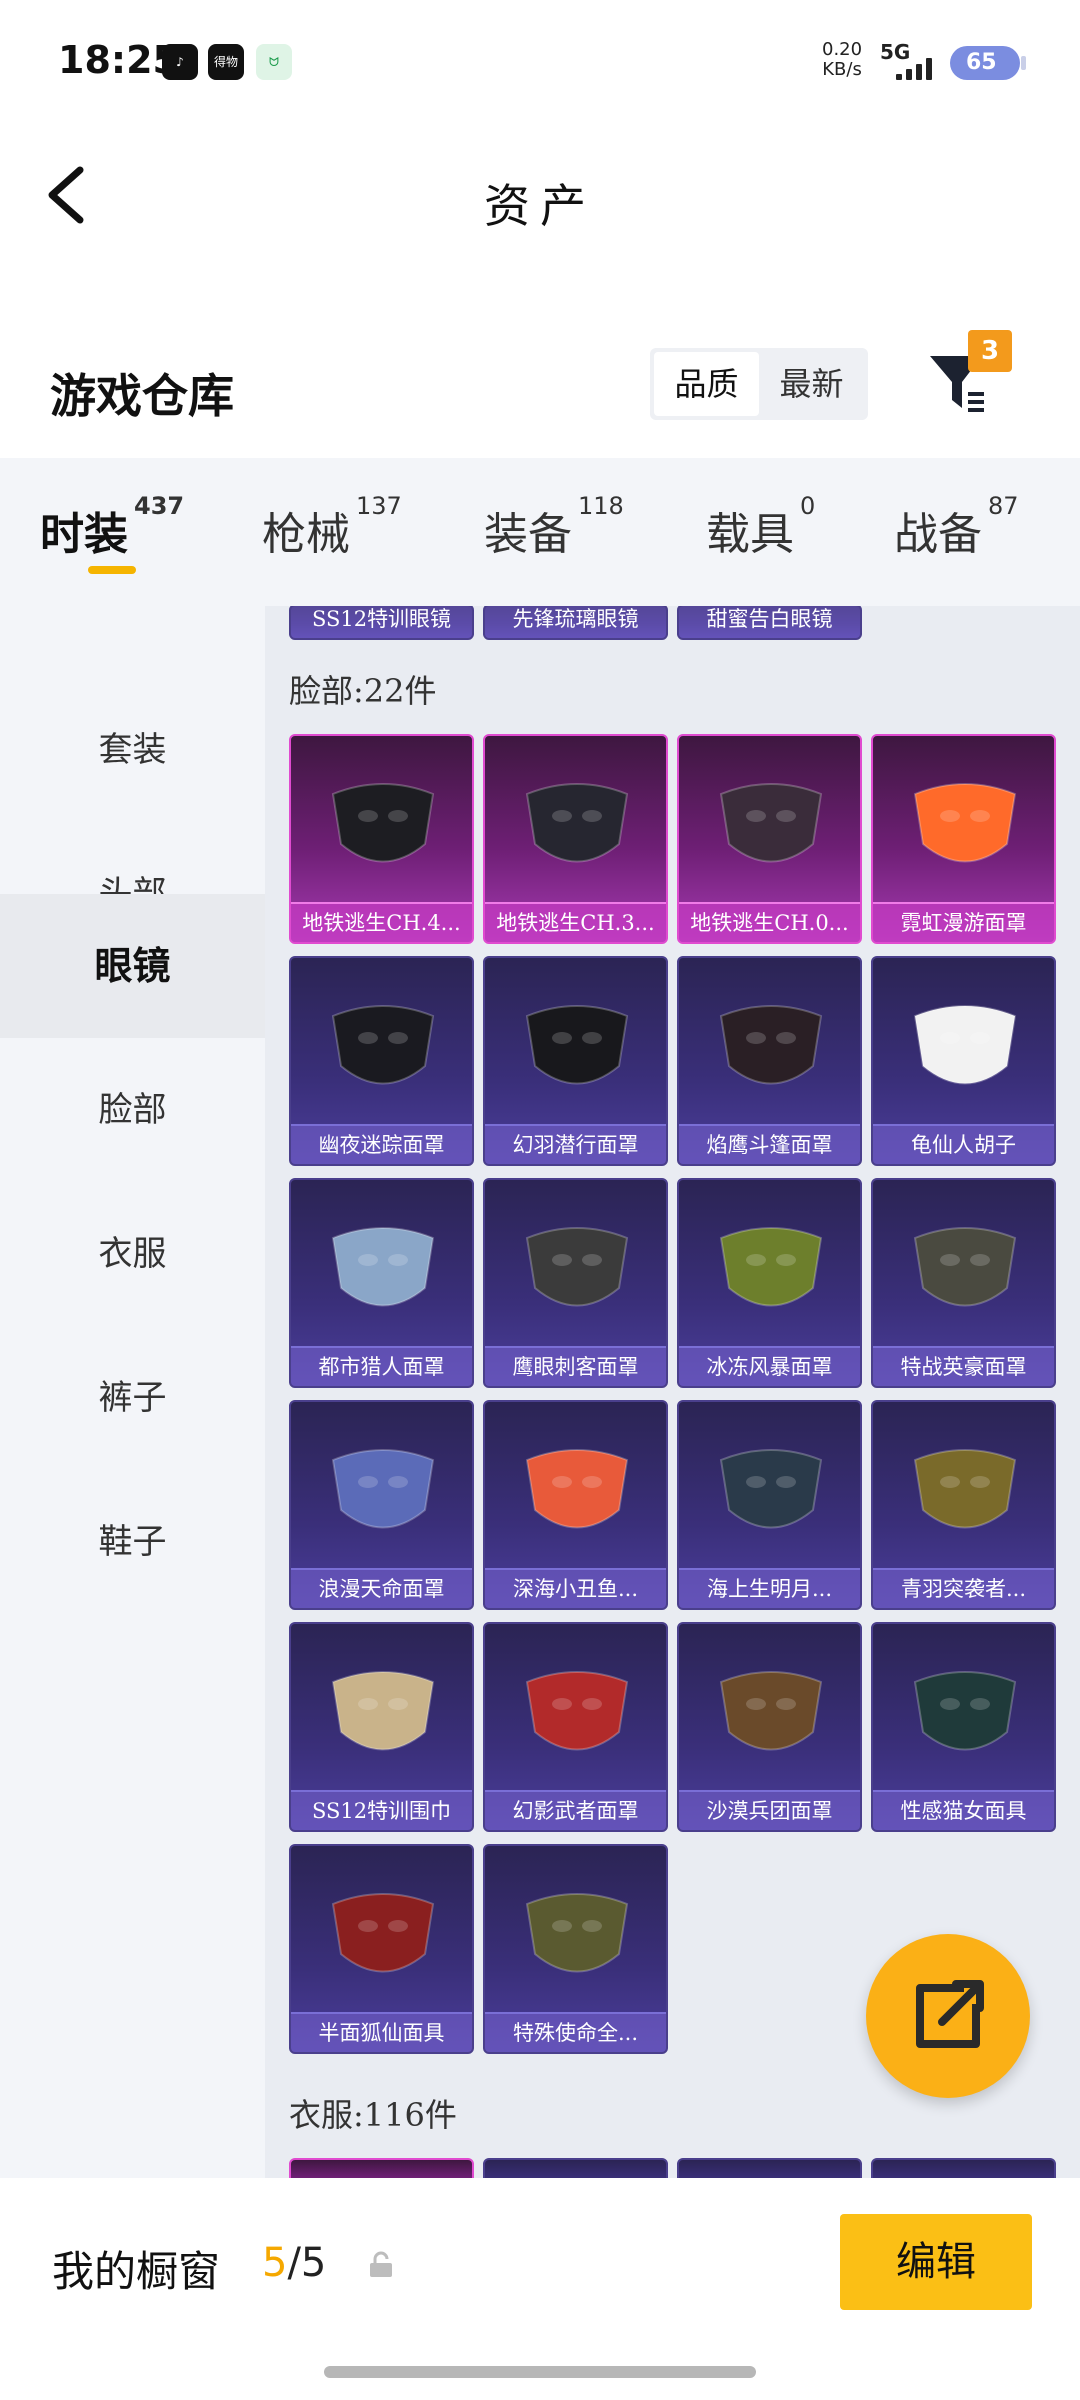  I want to click on item-name: 半面狐仙面具, so click(381, 2032).